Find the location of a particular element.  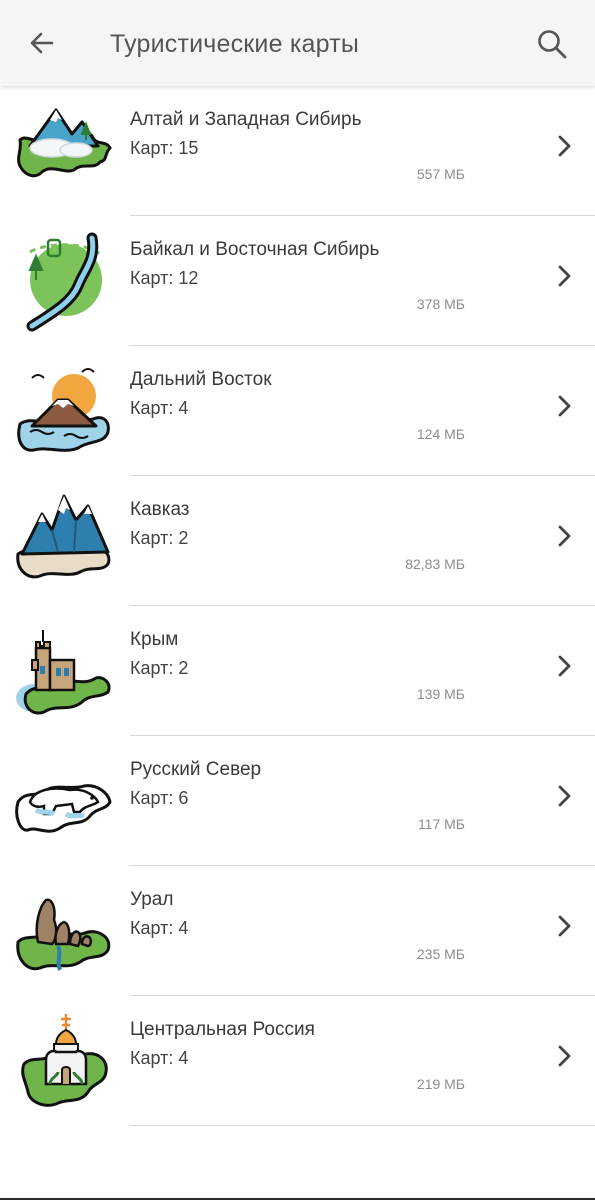

far-east-volcano-icon is located at coordinates (63, 410).